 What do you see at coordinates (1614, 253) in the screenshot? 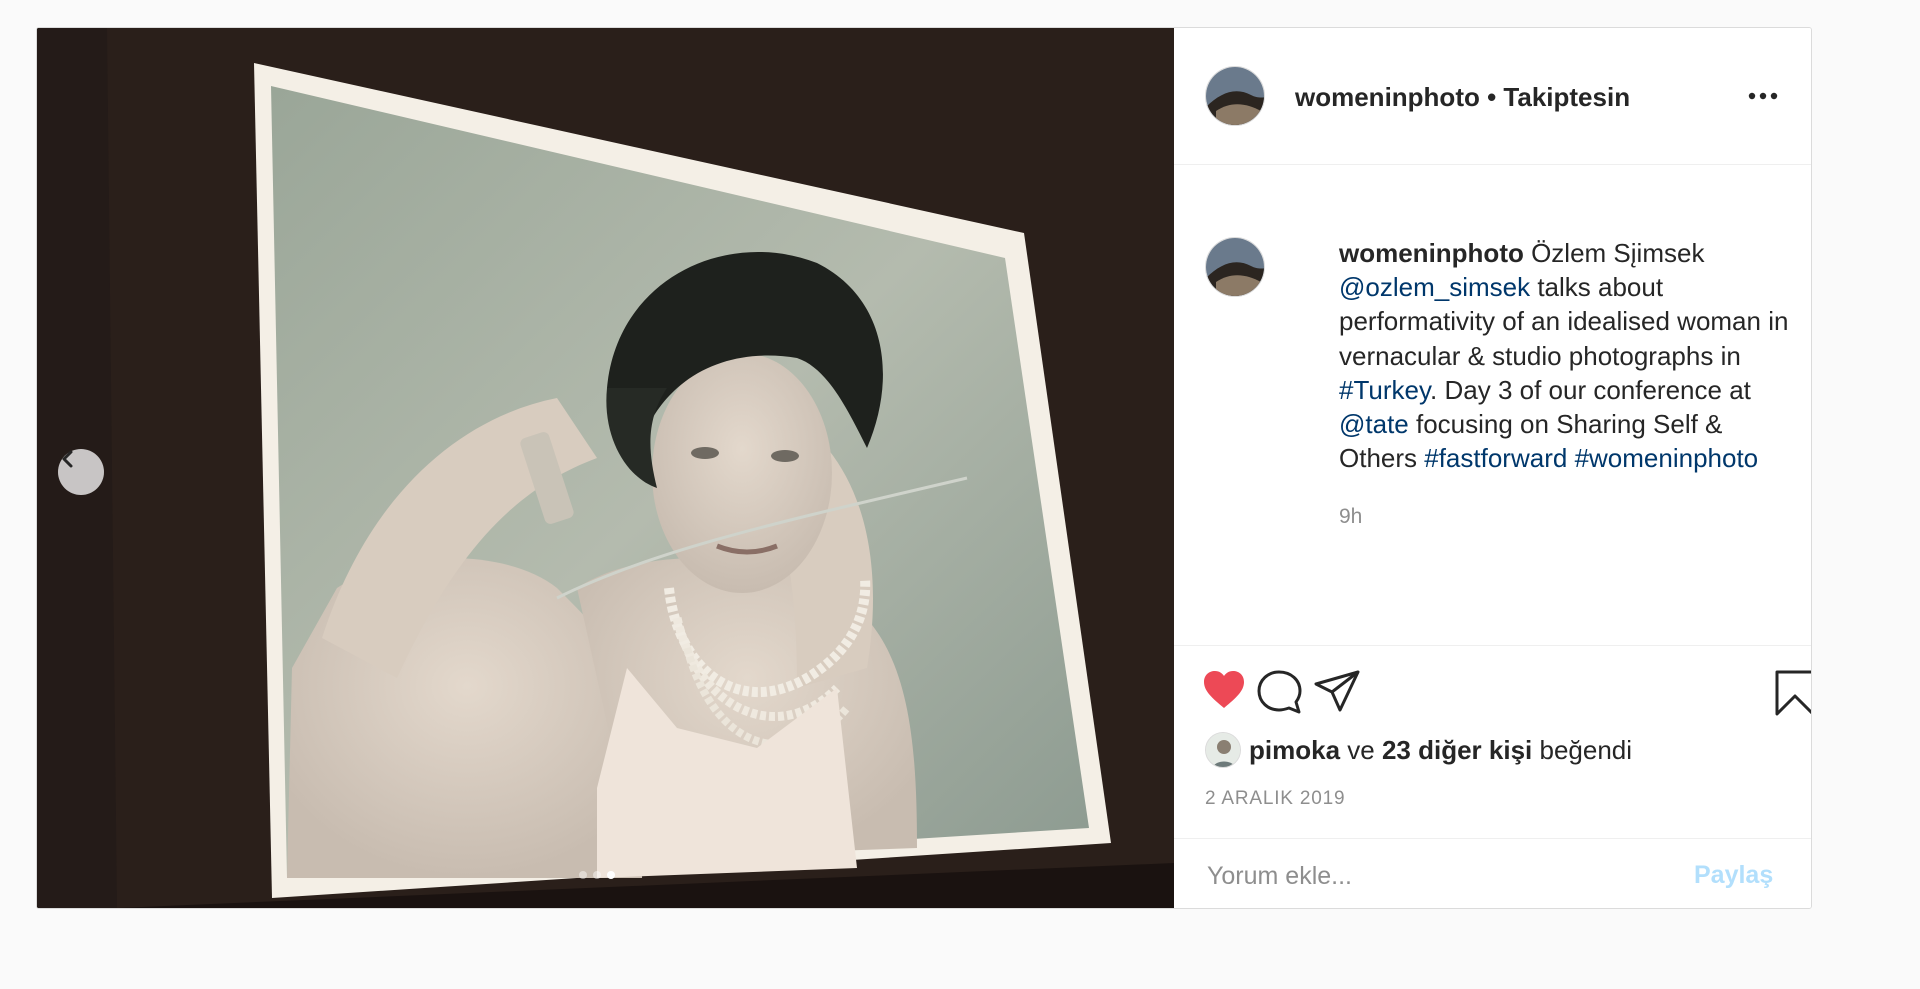
I see `caption-text: Özlem Sįimsek` at bounding box center [1614, 253].